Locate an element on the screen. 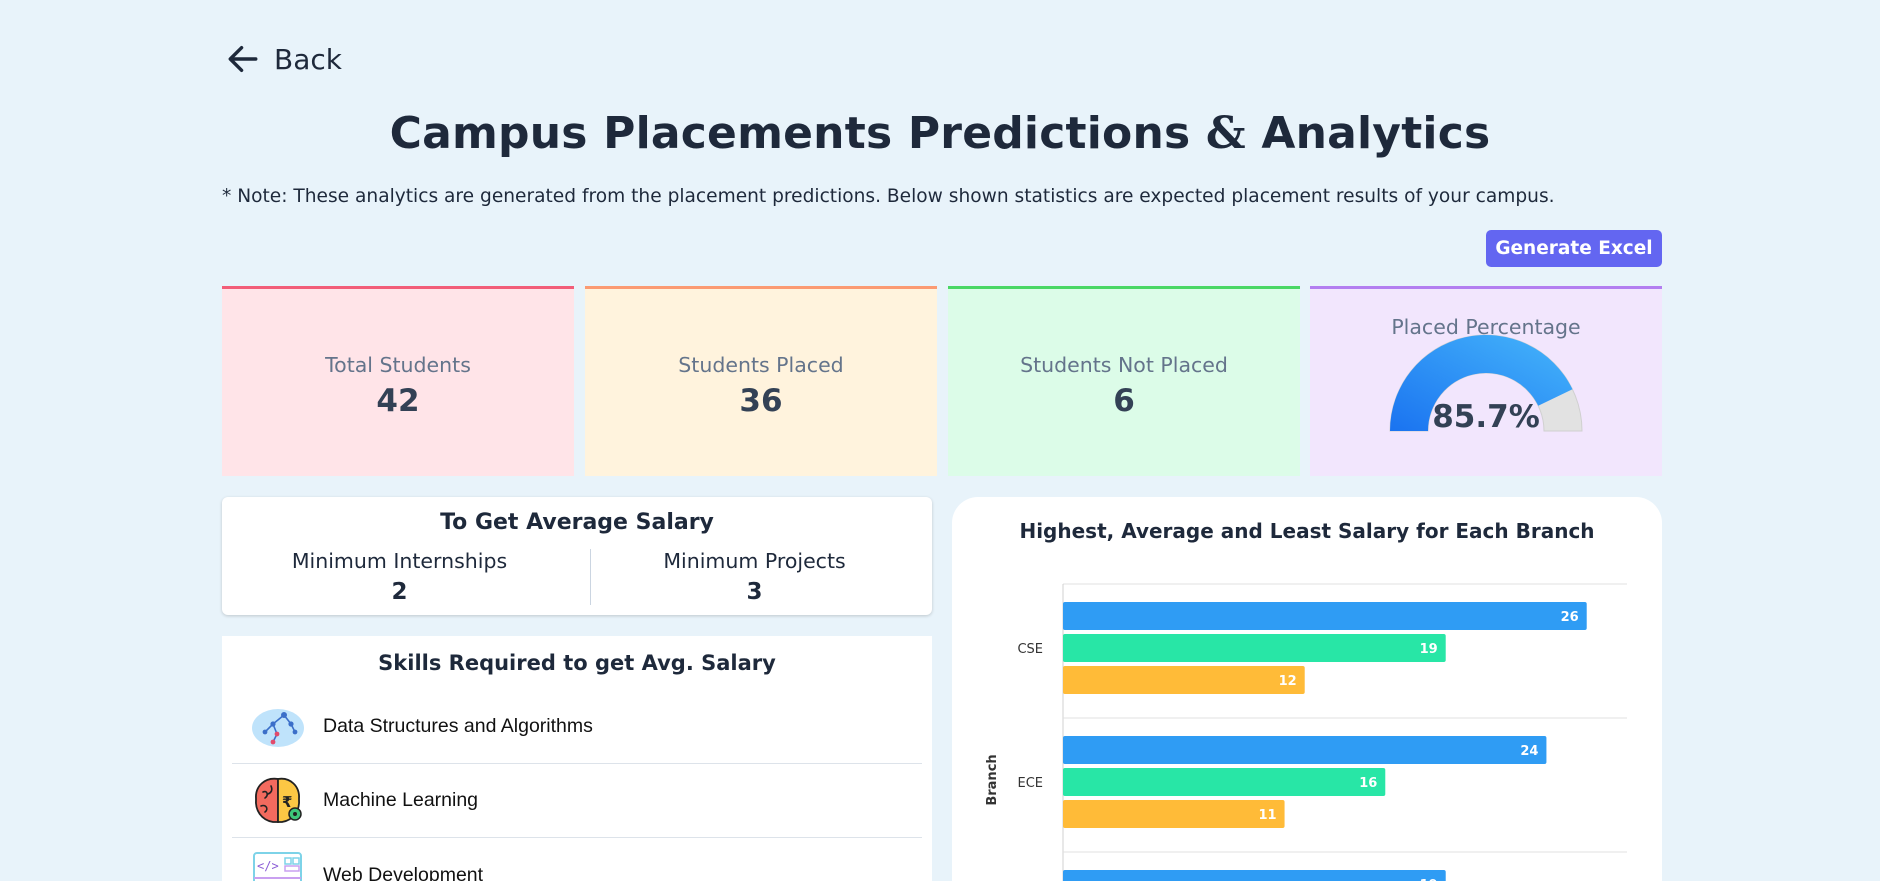 The width and height of the screenshot is (1880, 881). title-part2: Analytics is located at coordinates (1376, 133).